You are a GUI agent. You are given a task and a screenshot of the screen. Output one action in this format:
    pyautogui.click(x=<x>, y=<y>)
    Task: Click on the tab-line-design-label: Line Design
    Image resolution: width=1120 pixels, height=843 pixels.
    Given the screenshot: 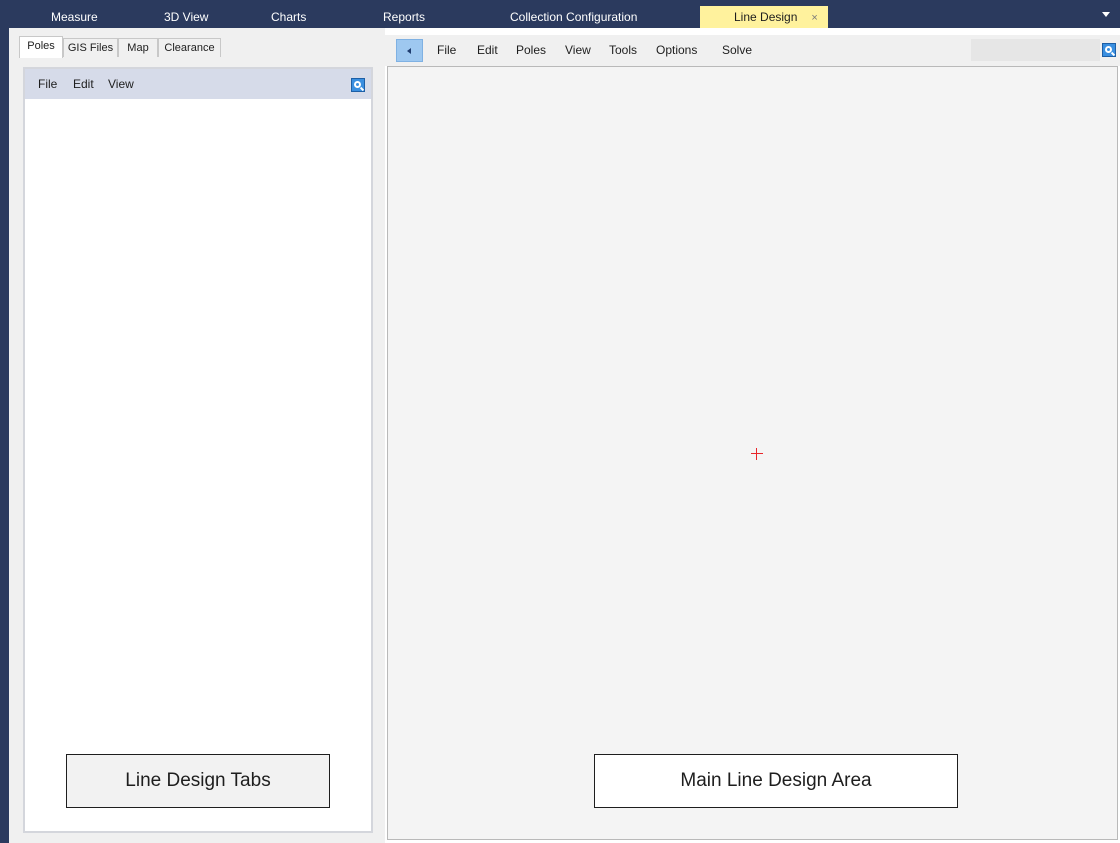 What is the action you would take?
    pyautogui.click(x=766, y=17)
    